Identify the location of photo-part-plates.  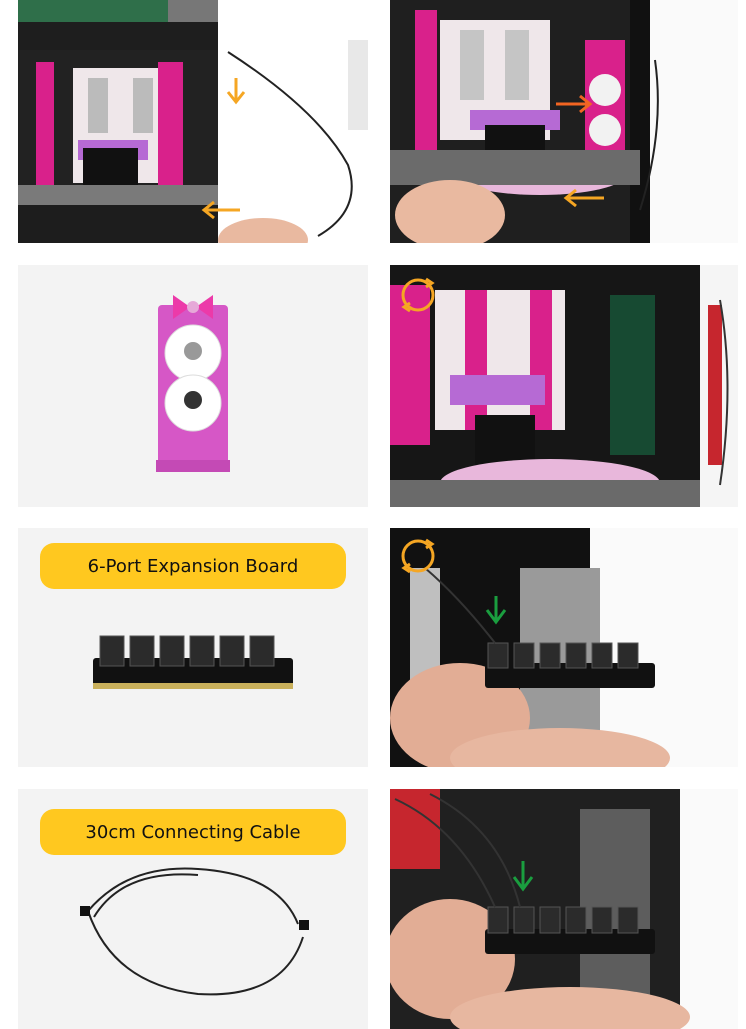
(193, 386).